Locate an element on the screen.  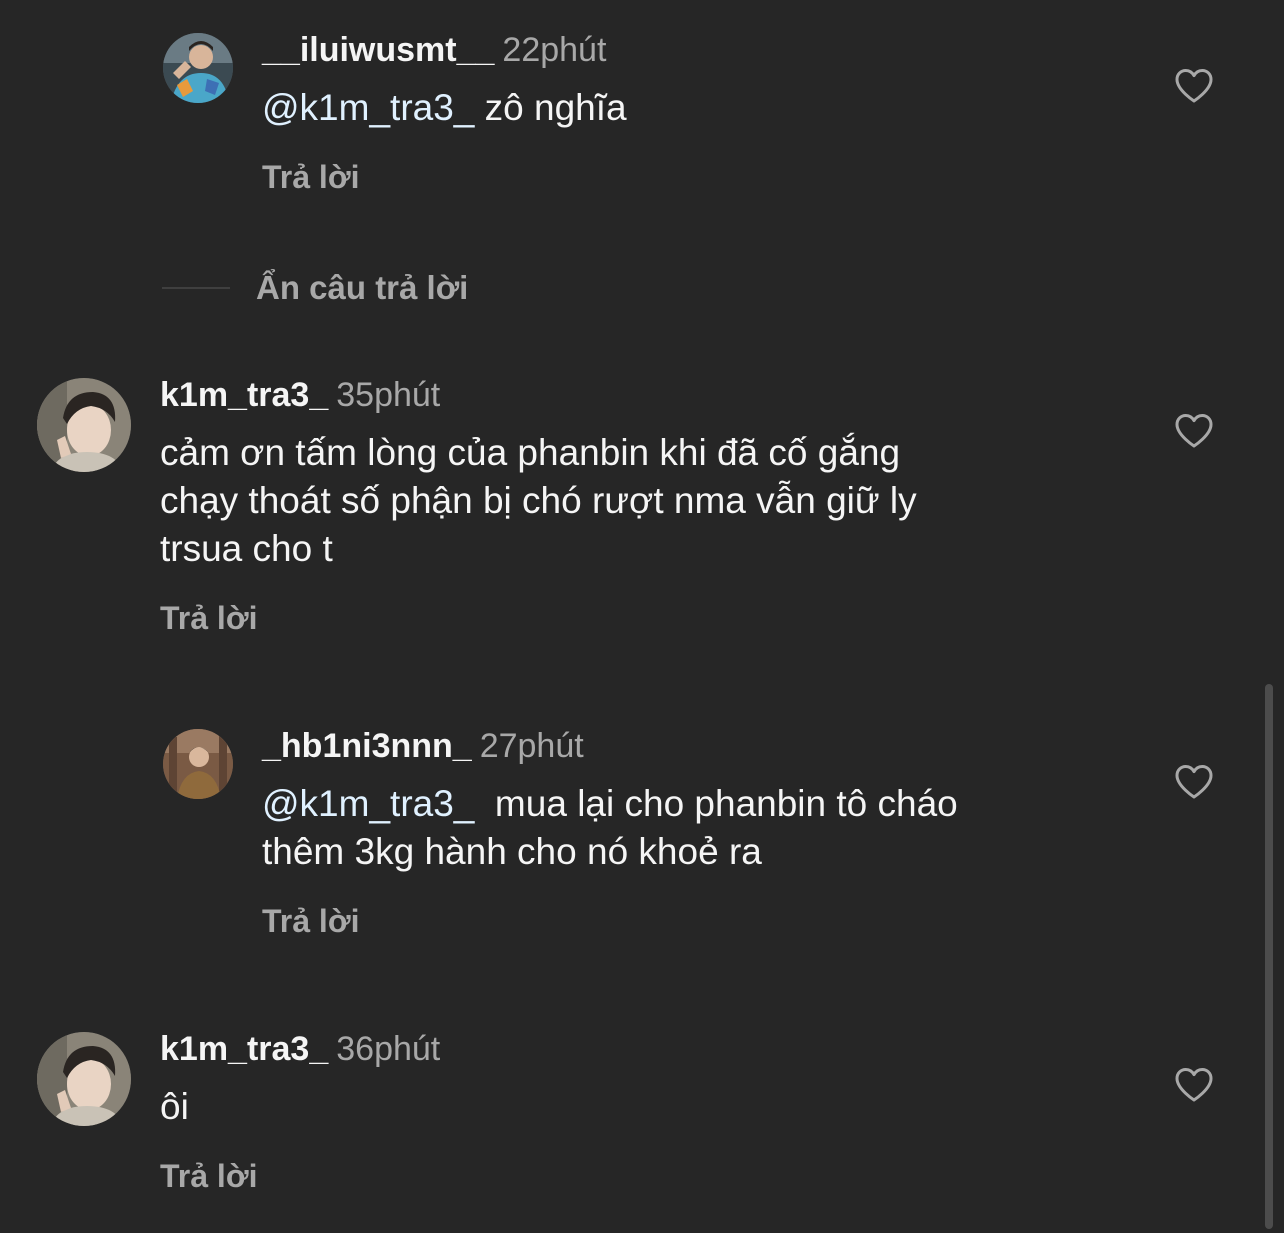
username: _hb1ni3nnn_ is located at coordinates (367, 746).